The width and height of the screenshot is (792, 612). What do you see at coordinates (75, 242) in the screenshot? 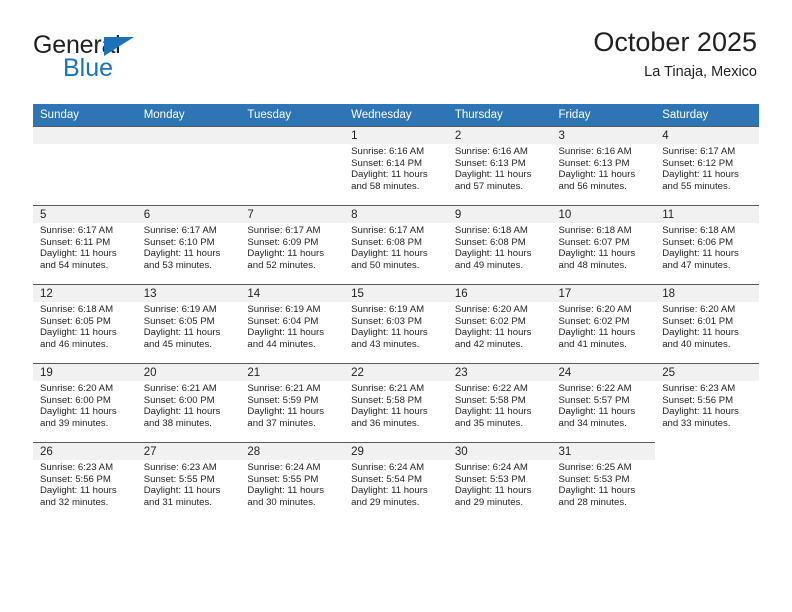
I see `sunset-text: Sunset: 6:11 PM` at bounding box center [75, 242].